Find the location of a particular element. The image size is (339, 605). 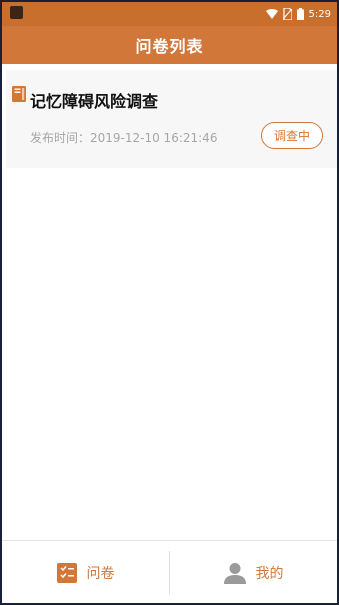

survey-title: 记忆障碍风险调查 is located at coordinates (94, 101).